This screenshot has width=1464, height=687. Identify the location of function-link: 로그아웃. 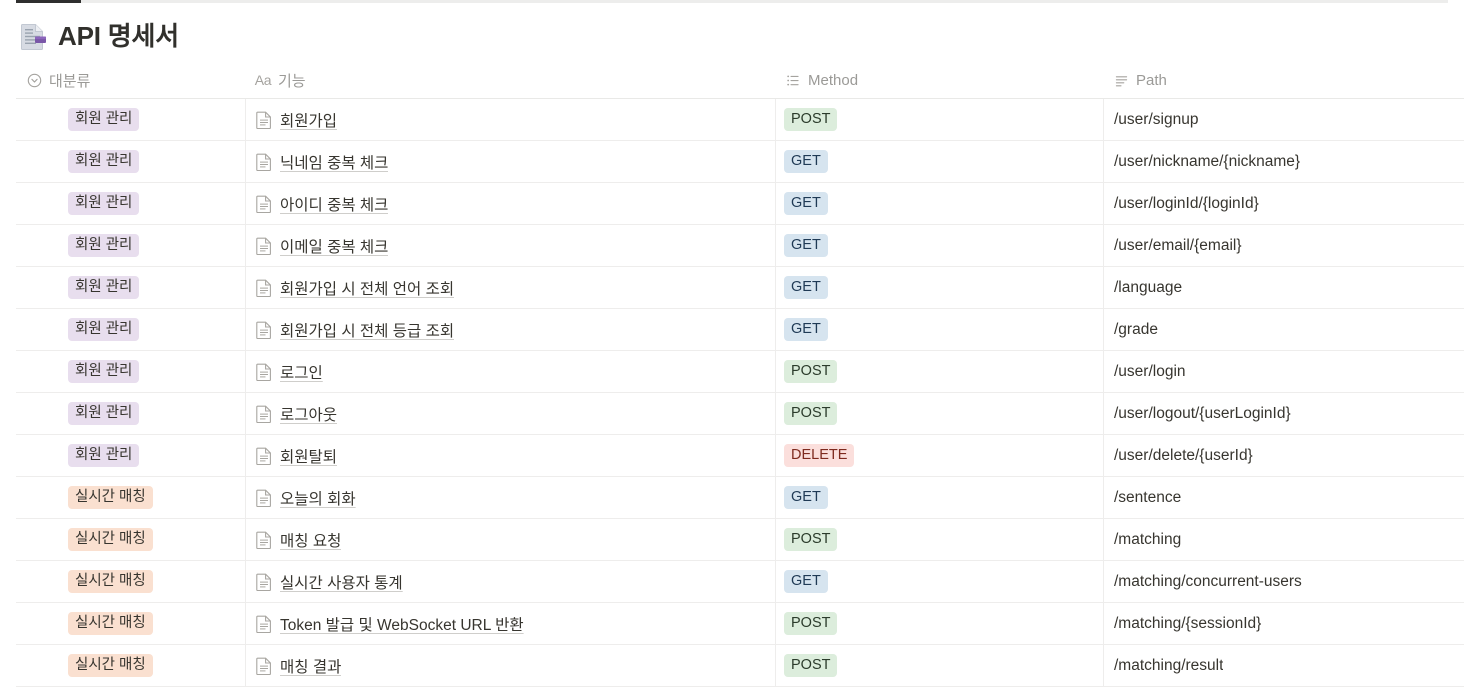
(296, 414).